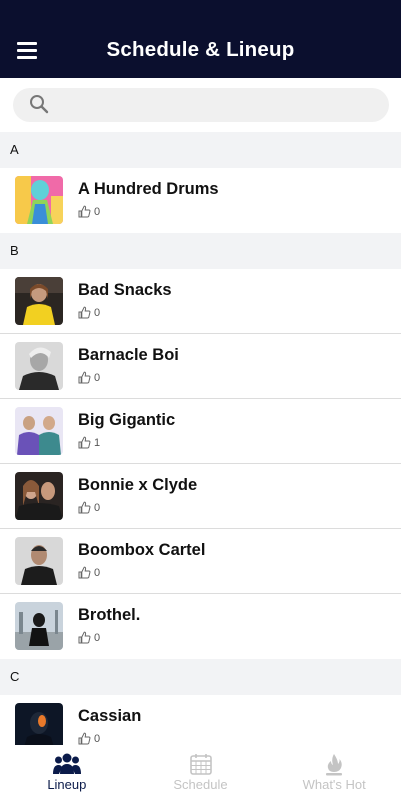 The height and width of the screenshot is (800, 401). I want to click on artist-row: Bonnie x Clyde 0, so click(200, 496).